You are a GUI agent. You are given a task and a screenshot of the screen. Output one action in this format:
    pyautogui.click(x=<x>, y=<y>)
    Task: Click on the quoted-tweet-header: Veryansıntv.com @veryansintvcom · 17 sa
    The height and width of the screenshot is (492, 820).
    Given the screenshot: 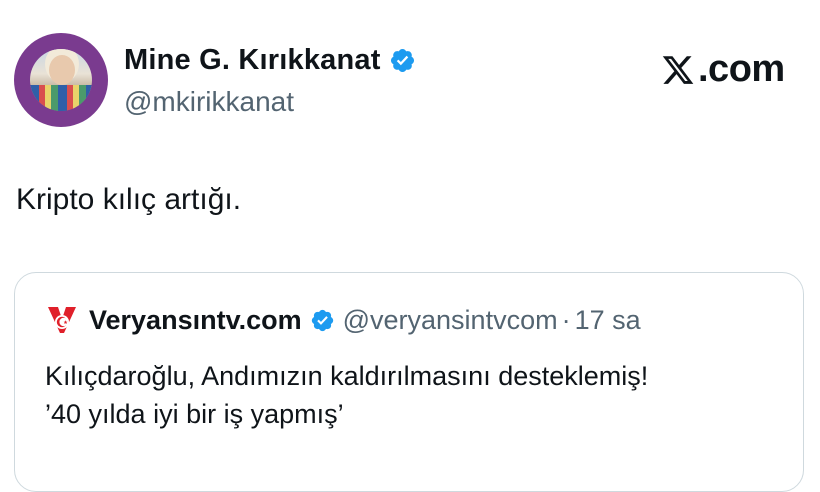 What is the action you would take?
    pyautogui.click(x=343, y=320)
    